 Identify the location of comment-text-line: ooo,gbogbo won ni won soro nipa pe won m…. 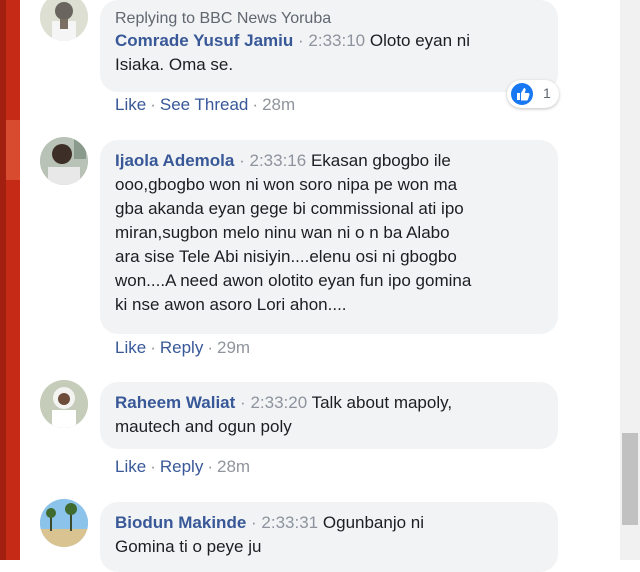
(286, 184).